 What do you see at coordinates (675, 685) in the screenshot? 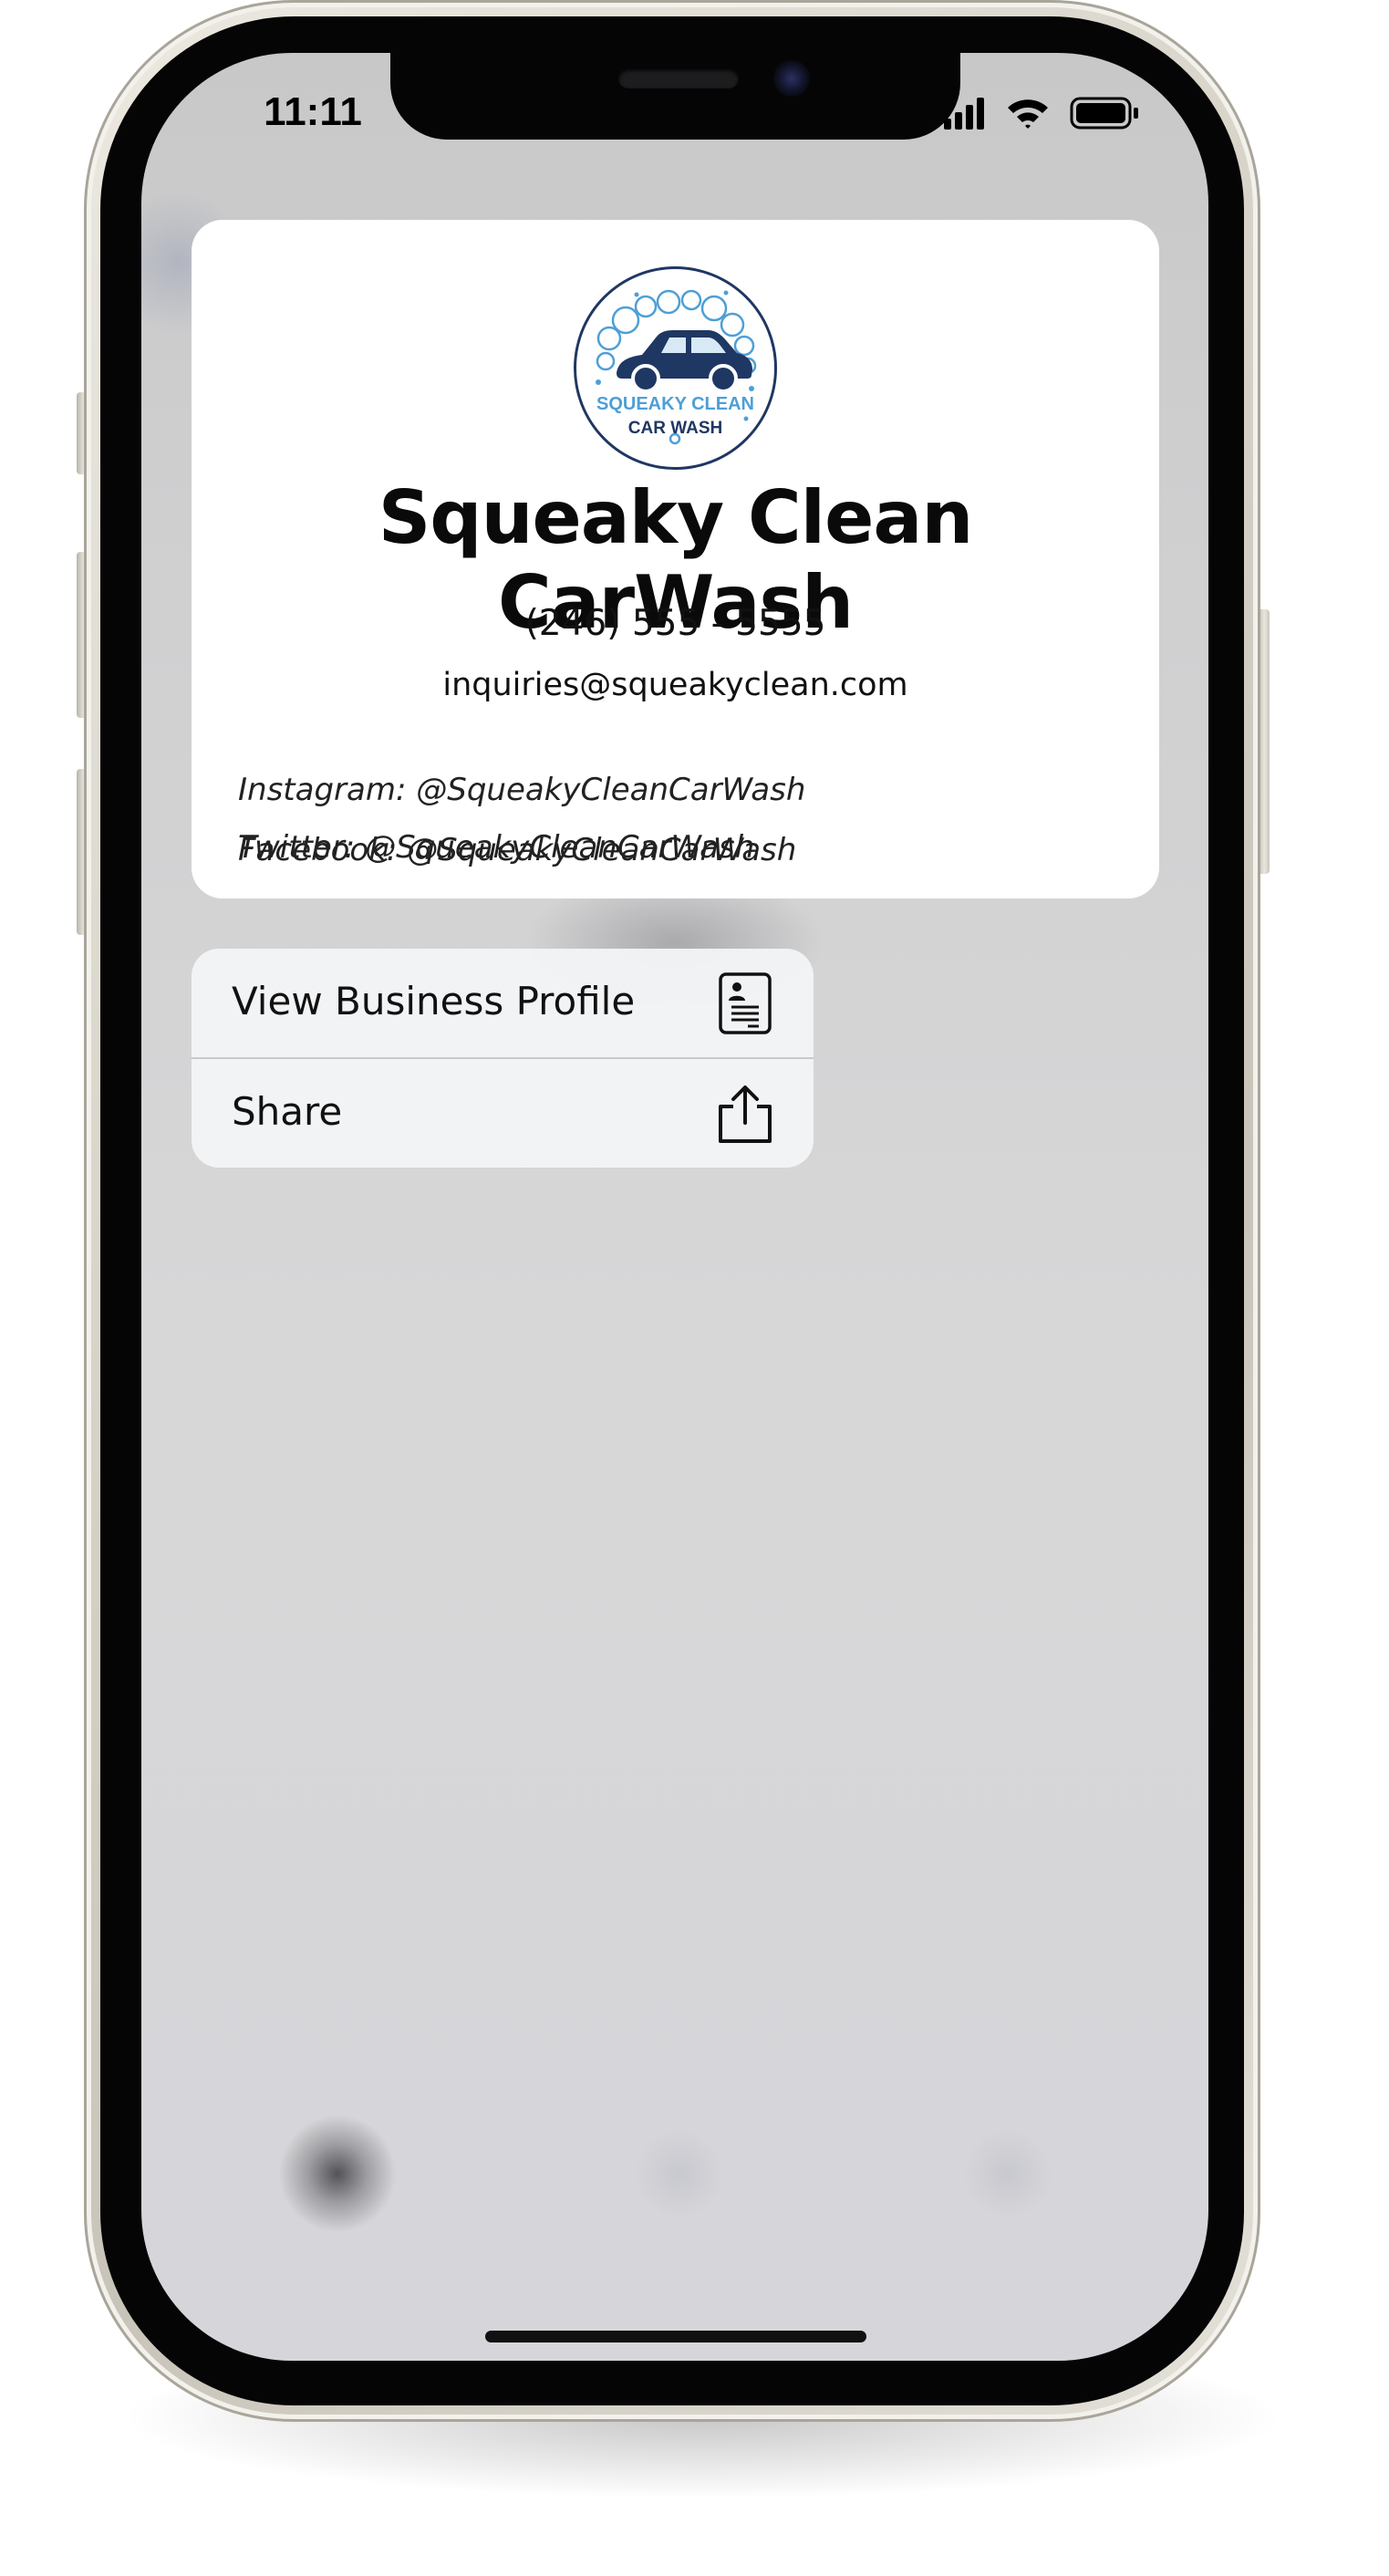
I see `email-address: inquiries@squeakyclean.com` at bounding box center [675, 685].